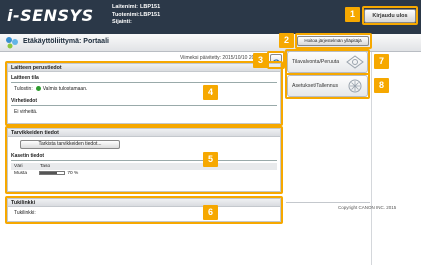  Describe the element at coordinates (50, 15) in the screenshot. I see `brand-logo: i-SENSYS` at that location.